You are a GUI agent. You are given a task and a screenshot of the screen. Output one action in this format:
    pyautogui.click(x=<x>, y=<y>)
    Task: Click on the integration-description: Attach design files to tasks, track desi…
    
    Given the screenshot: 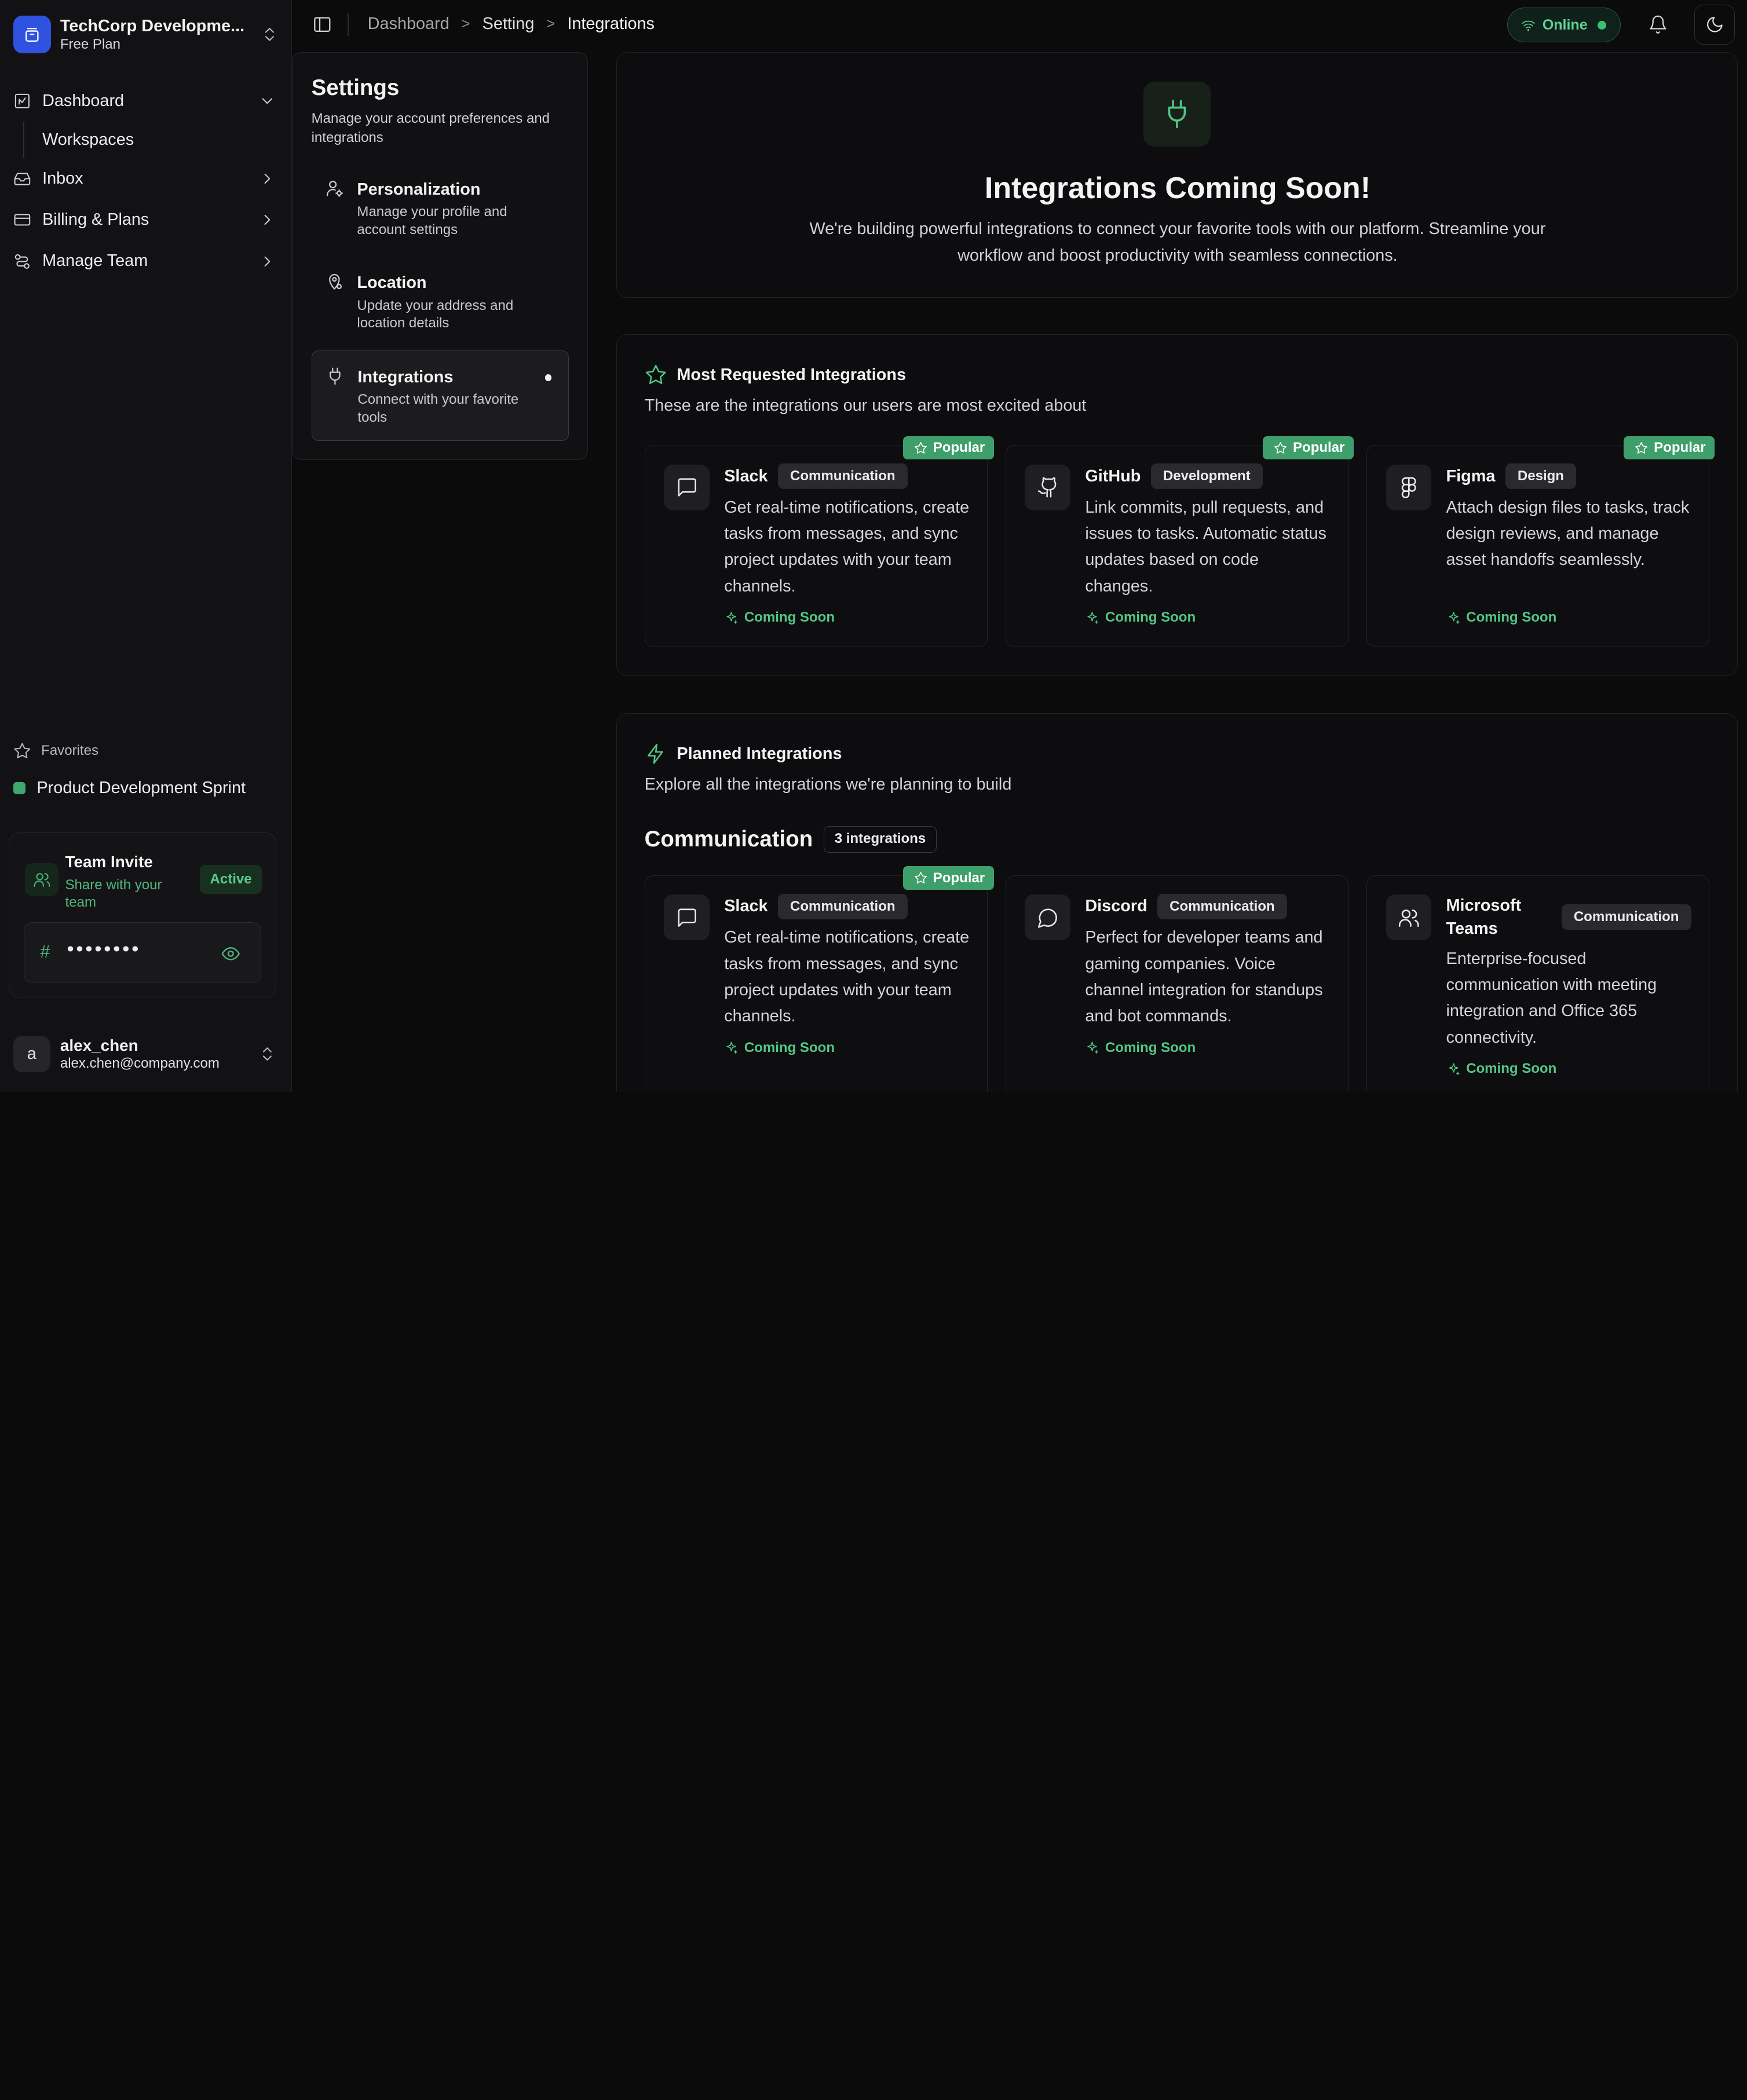 What is the action you would take?
    pyautogui.click(x=1568, y=533)
    